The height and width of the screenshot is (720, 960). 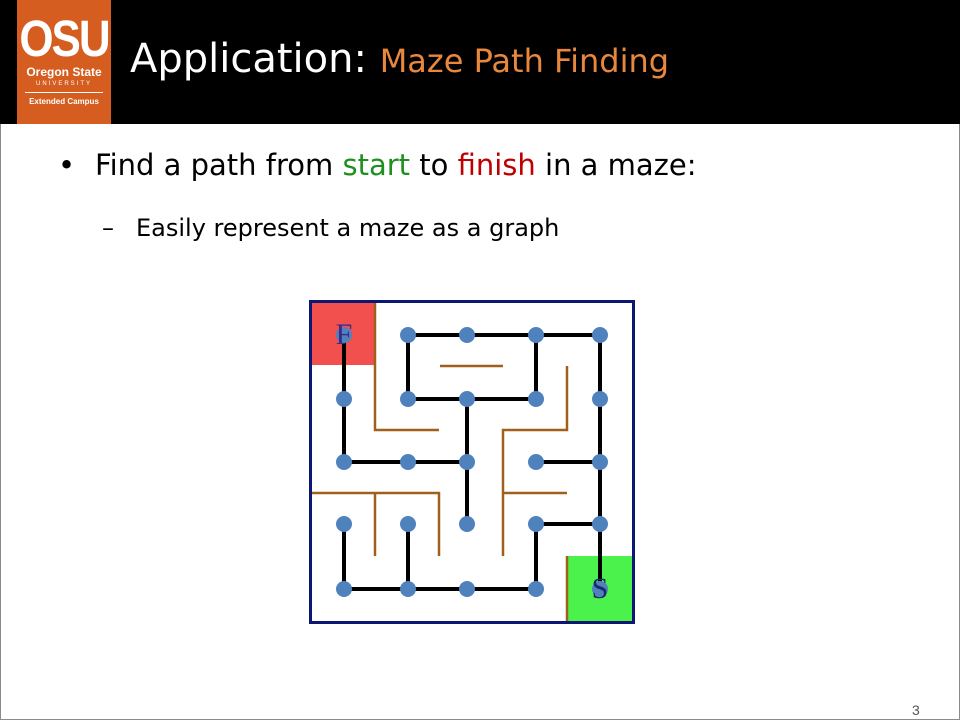 I want to click on finish-label: F, so click(x=344, y=334).